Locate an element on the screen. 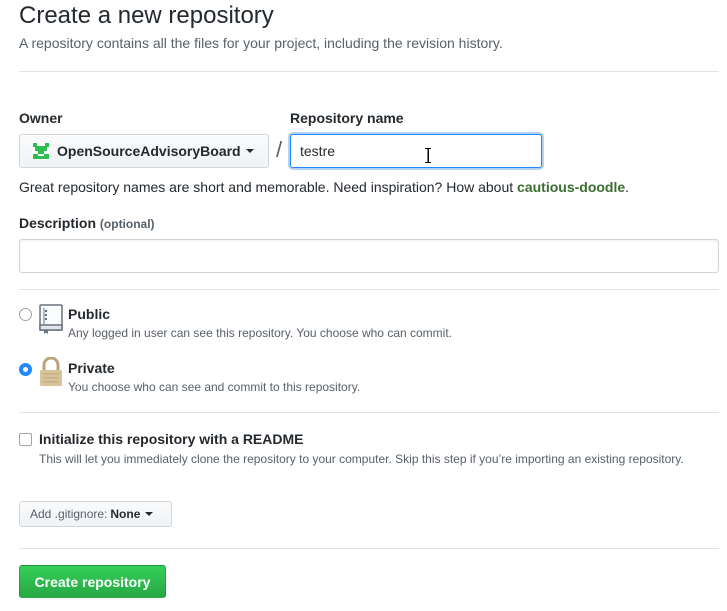 The image size is (727, 611). description-optional-label: (optional) is located at coordinates (127, 224).